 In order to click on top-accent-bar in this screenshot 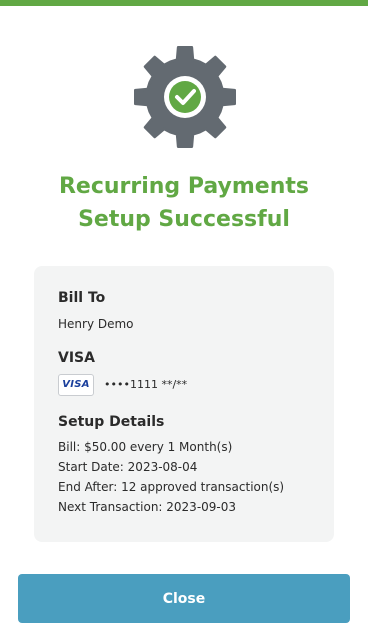, I will do `click(184, 3)`.